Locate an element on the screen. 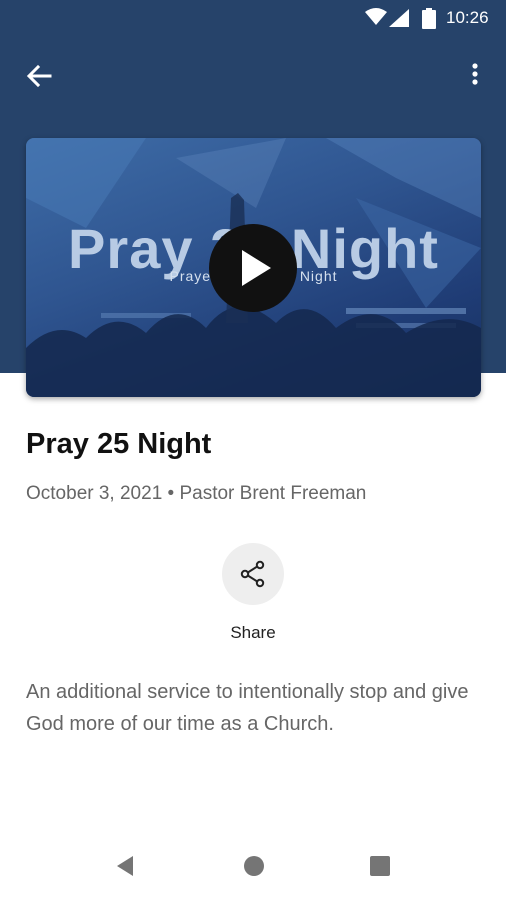 Image resolution: width=506 pixels, height=900 pixels. navigation-bar is located at coordinates (253, 866).